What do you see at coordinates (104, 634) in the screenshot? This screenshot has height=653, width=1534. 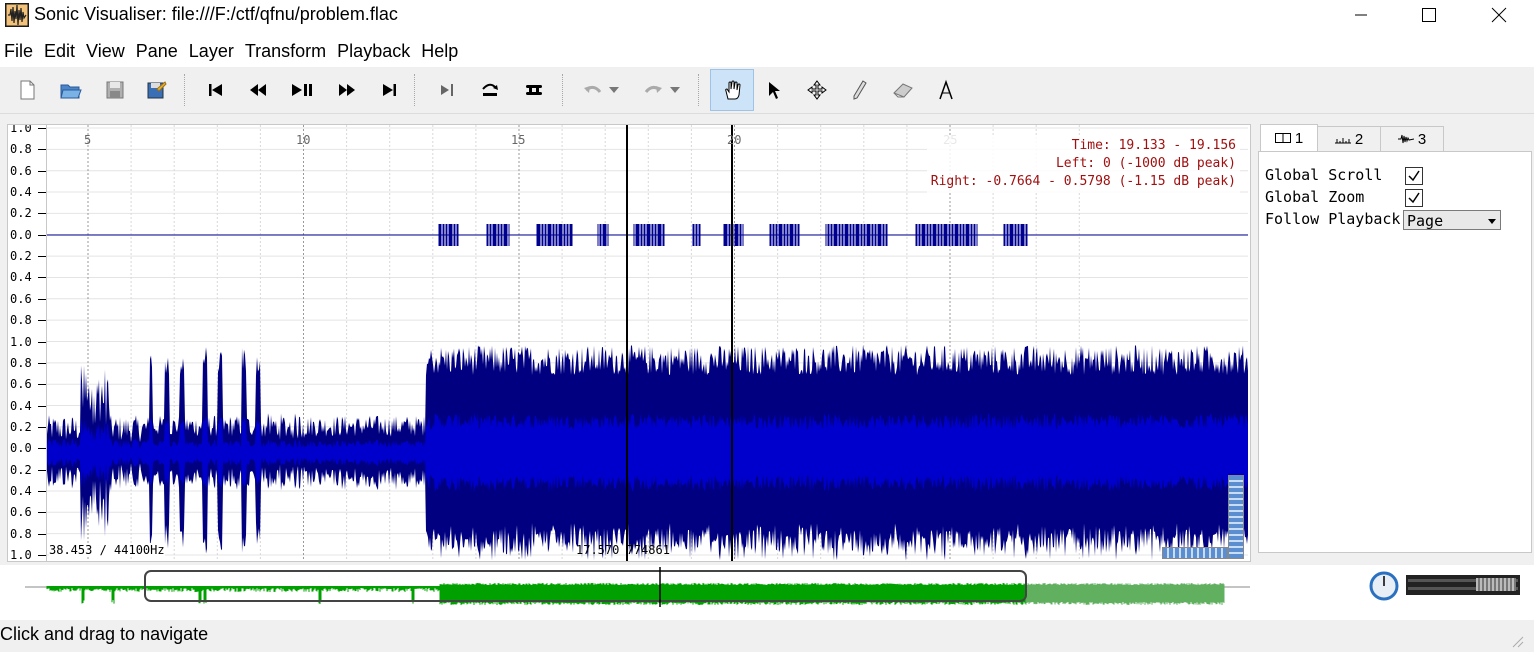 I see `status-message: Click and drag to navigate` at bounding box center [104, 634].